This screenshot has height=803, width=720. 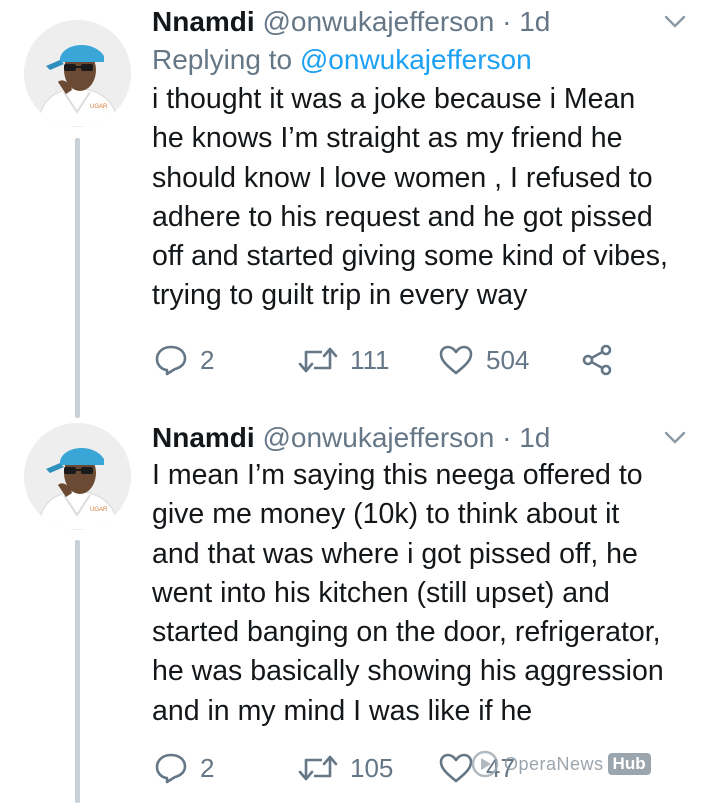 I want to click on retweet-button: 105, so click(x=345, y=768).